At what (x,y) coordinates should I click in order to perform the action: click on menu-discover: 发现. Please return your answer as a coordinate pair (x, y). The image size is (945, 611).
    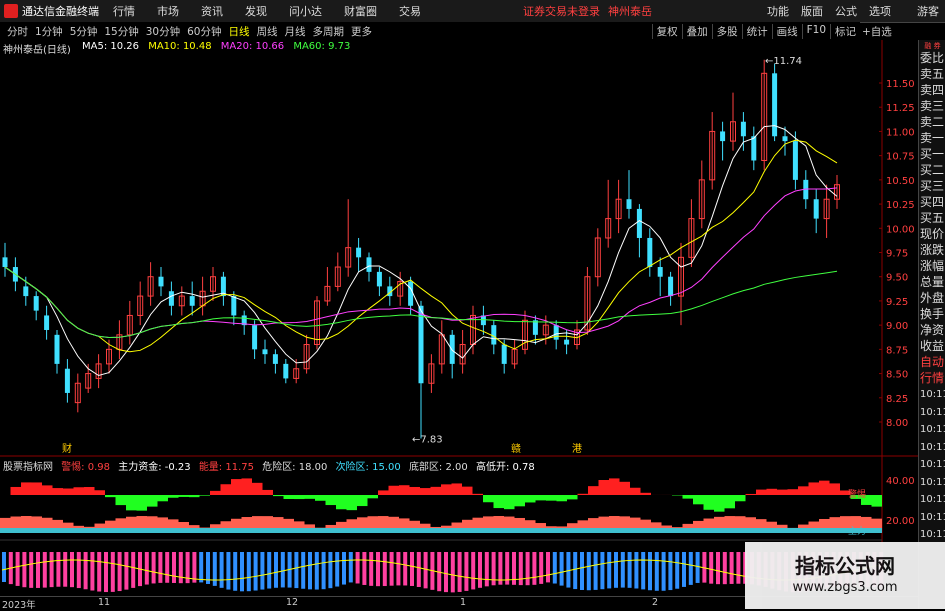
    Looking at the image, I should click on (256, 11).